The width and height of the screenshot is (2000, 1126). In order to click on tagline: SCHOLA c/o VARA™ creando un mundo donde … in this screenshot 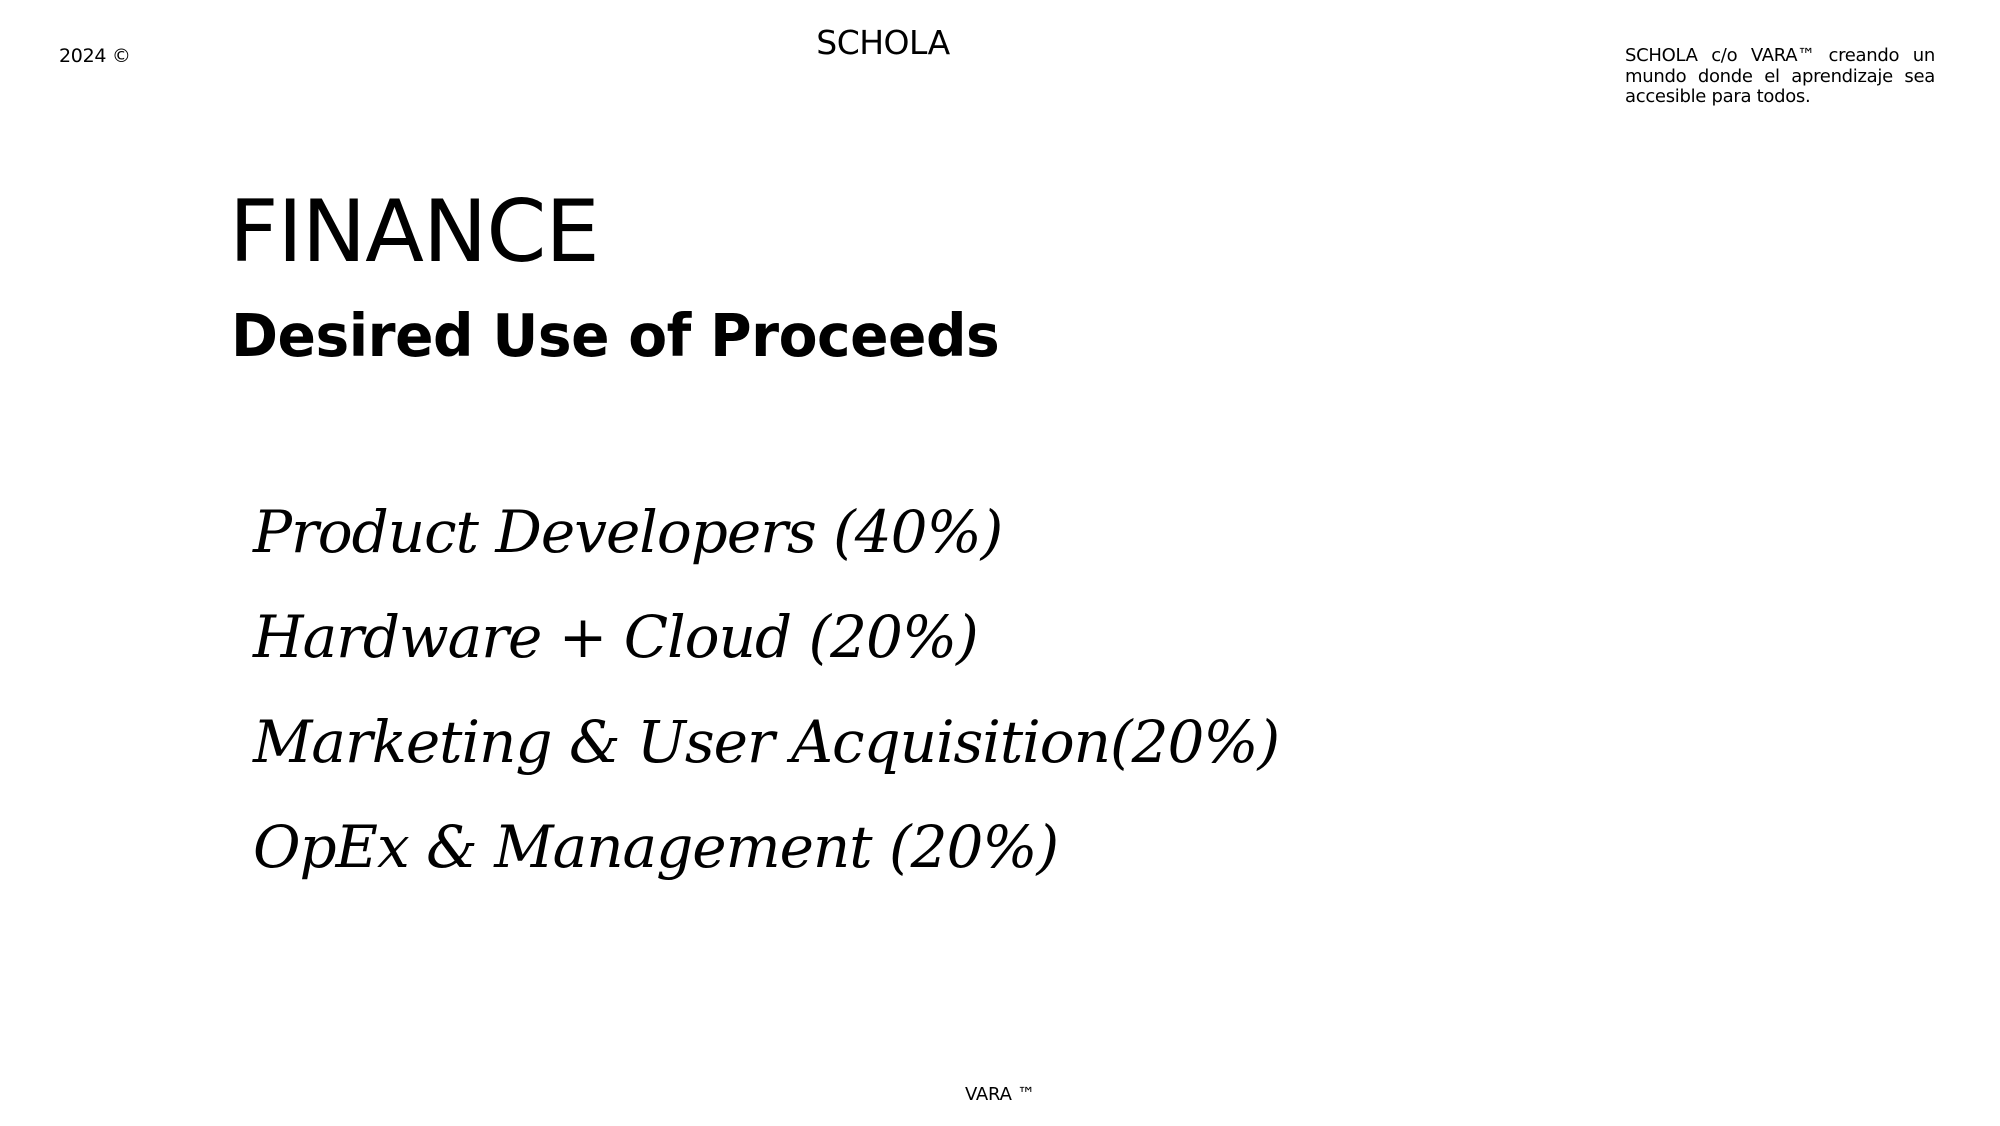, I will do `click(1780, 76)`.